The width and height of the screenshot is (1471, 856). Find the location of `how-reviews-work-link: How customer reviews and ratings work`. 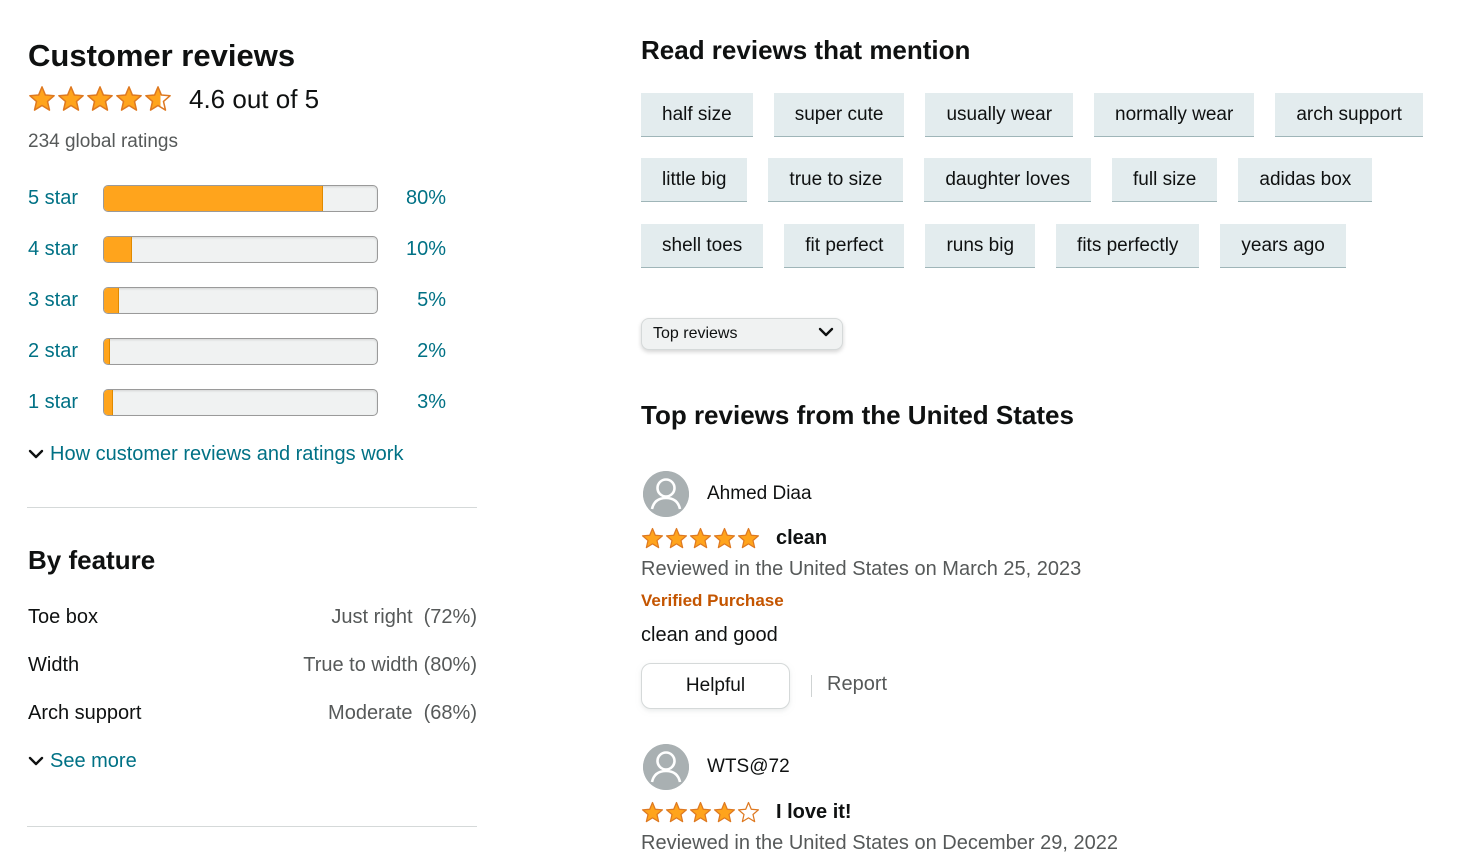

how-reviews-work-link: How customer reviews and ratings work is located at coordinates (215, 454).